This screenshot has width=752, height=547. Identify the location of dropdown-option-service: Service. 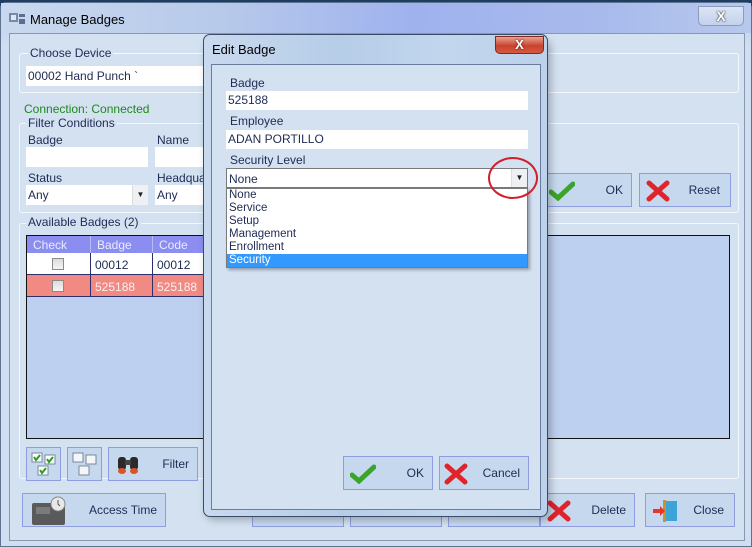
(377, 208).